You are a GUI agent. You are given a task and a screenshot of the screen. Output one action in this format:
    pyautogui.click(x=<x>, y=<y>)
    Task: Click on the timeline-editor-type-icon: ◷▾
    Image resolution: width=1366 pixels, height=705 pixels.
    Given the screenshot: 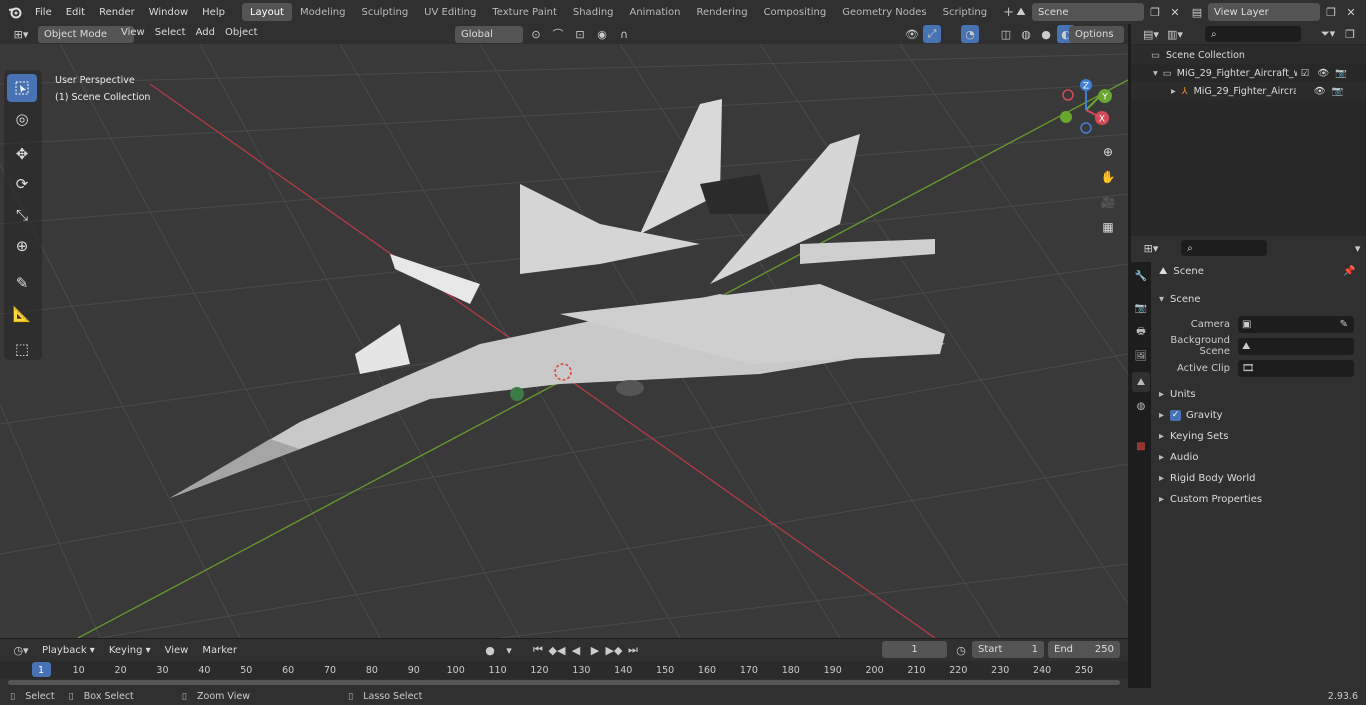 What is the action you would take?
    pyautogui.click(x=21, y=650)
    